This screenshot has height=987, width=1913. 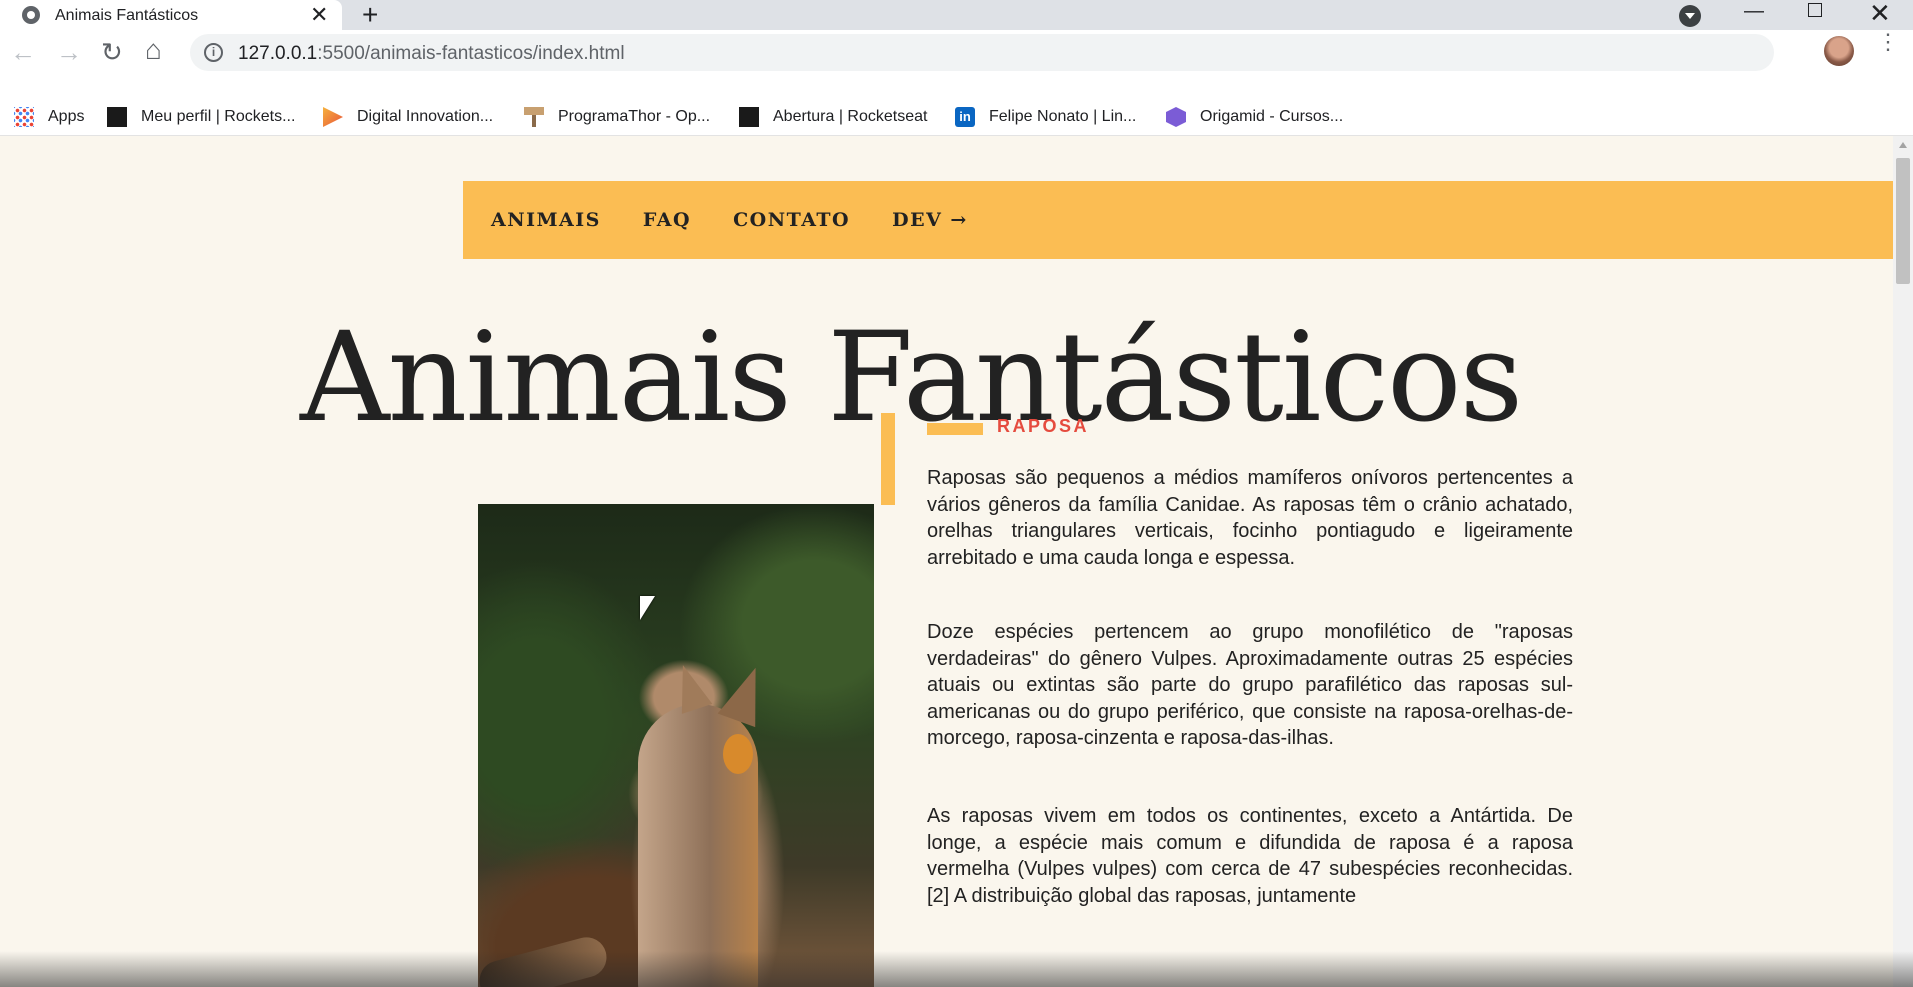 I want to click on media-control-icon, so click(x=1690, y=16).